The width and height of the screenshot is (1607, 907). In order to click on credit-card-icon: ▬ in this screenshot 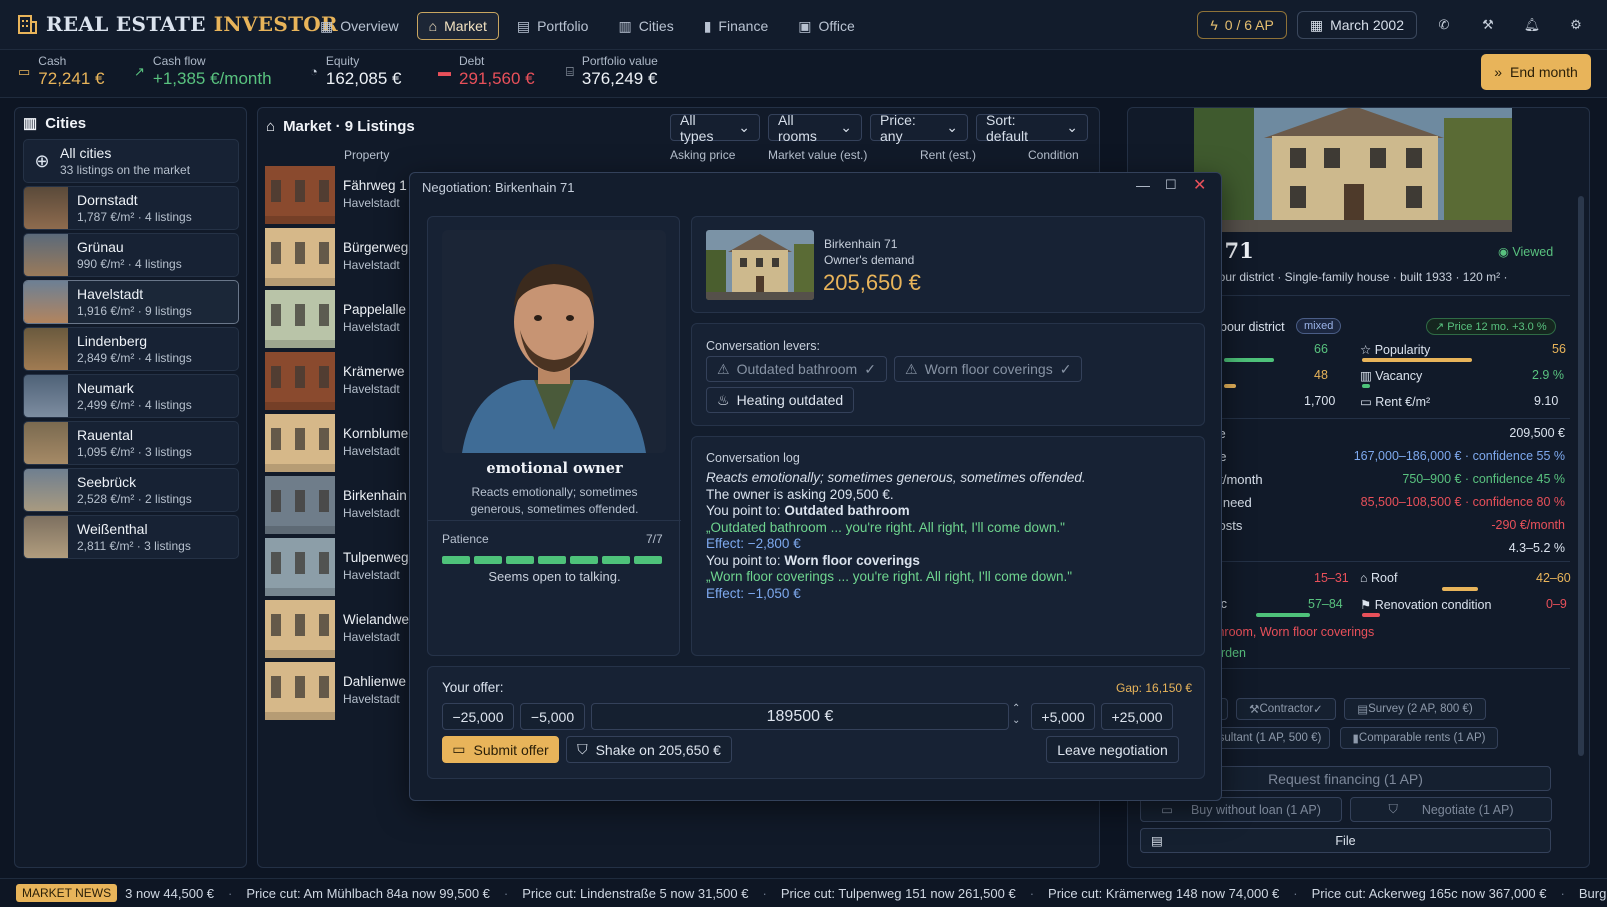, I will do `click(444, 71)`.